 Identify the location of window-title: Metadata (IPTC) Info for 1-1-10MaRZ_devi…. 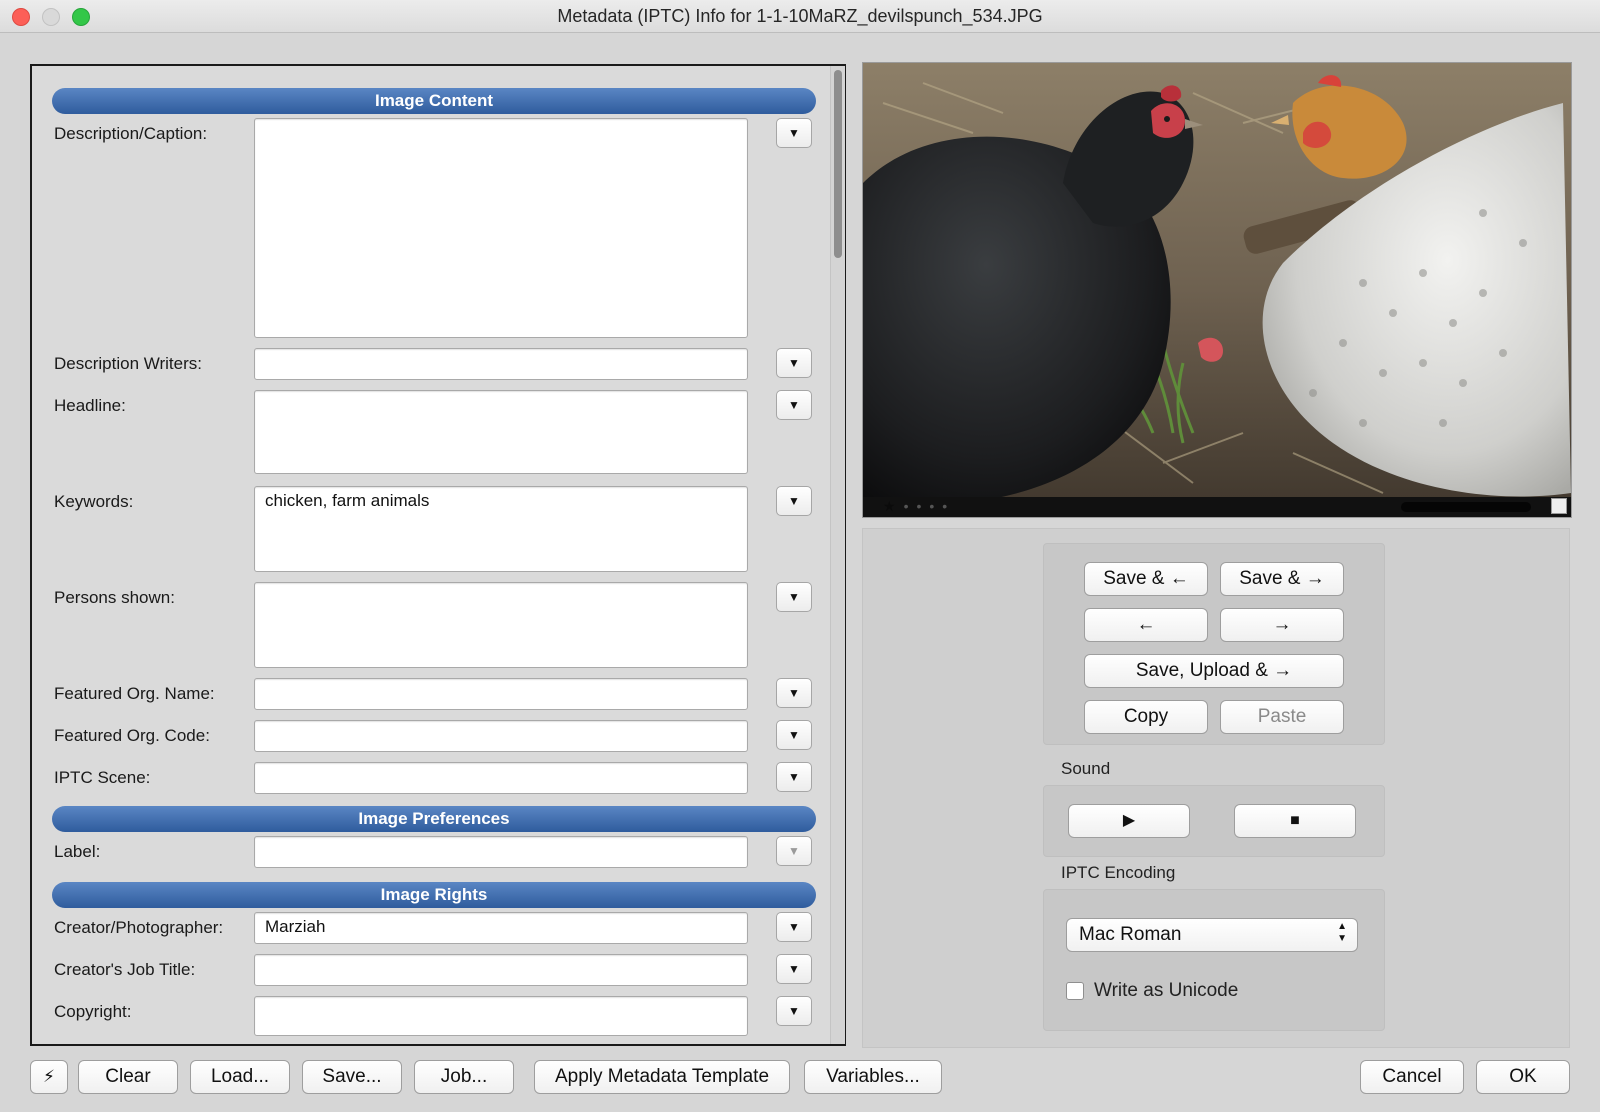
(800, 16).